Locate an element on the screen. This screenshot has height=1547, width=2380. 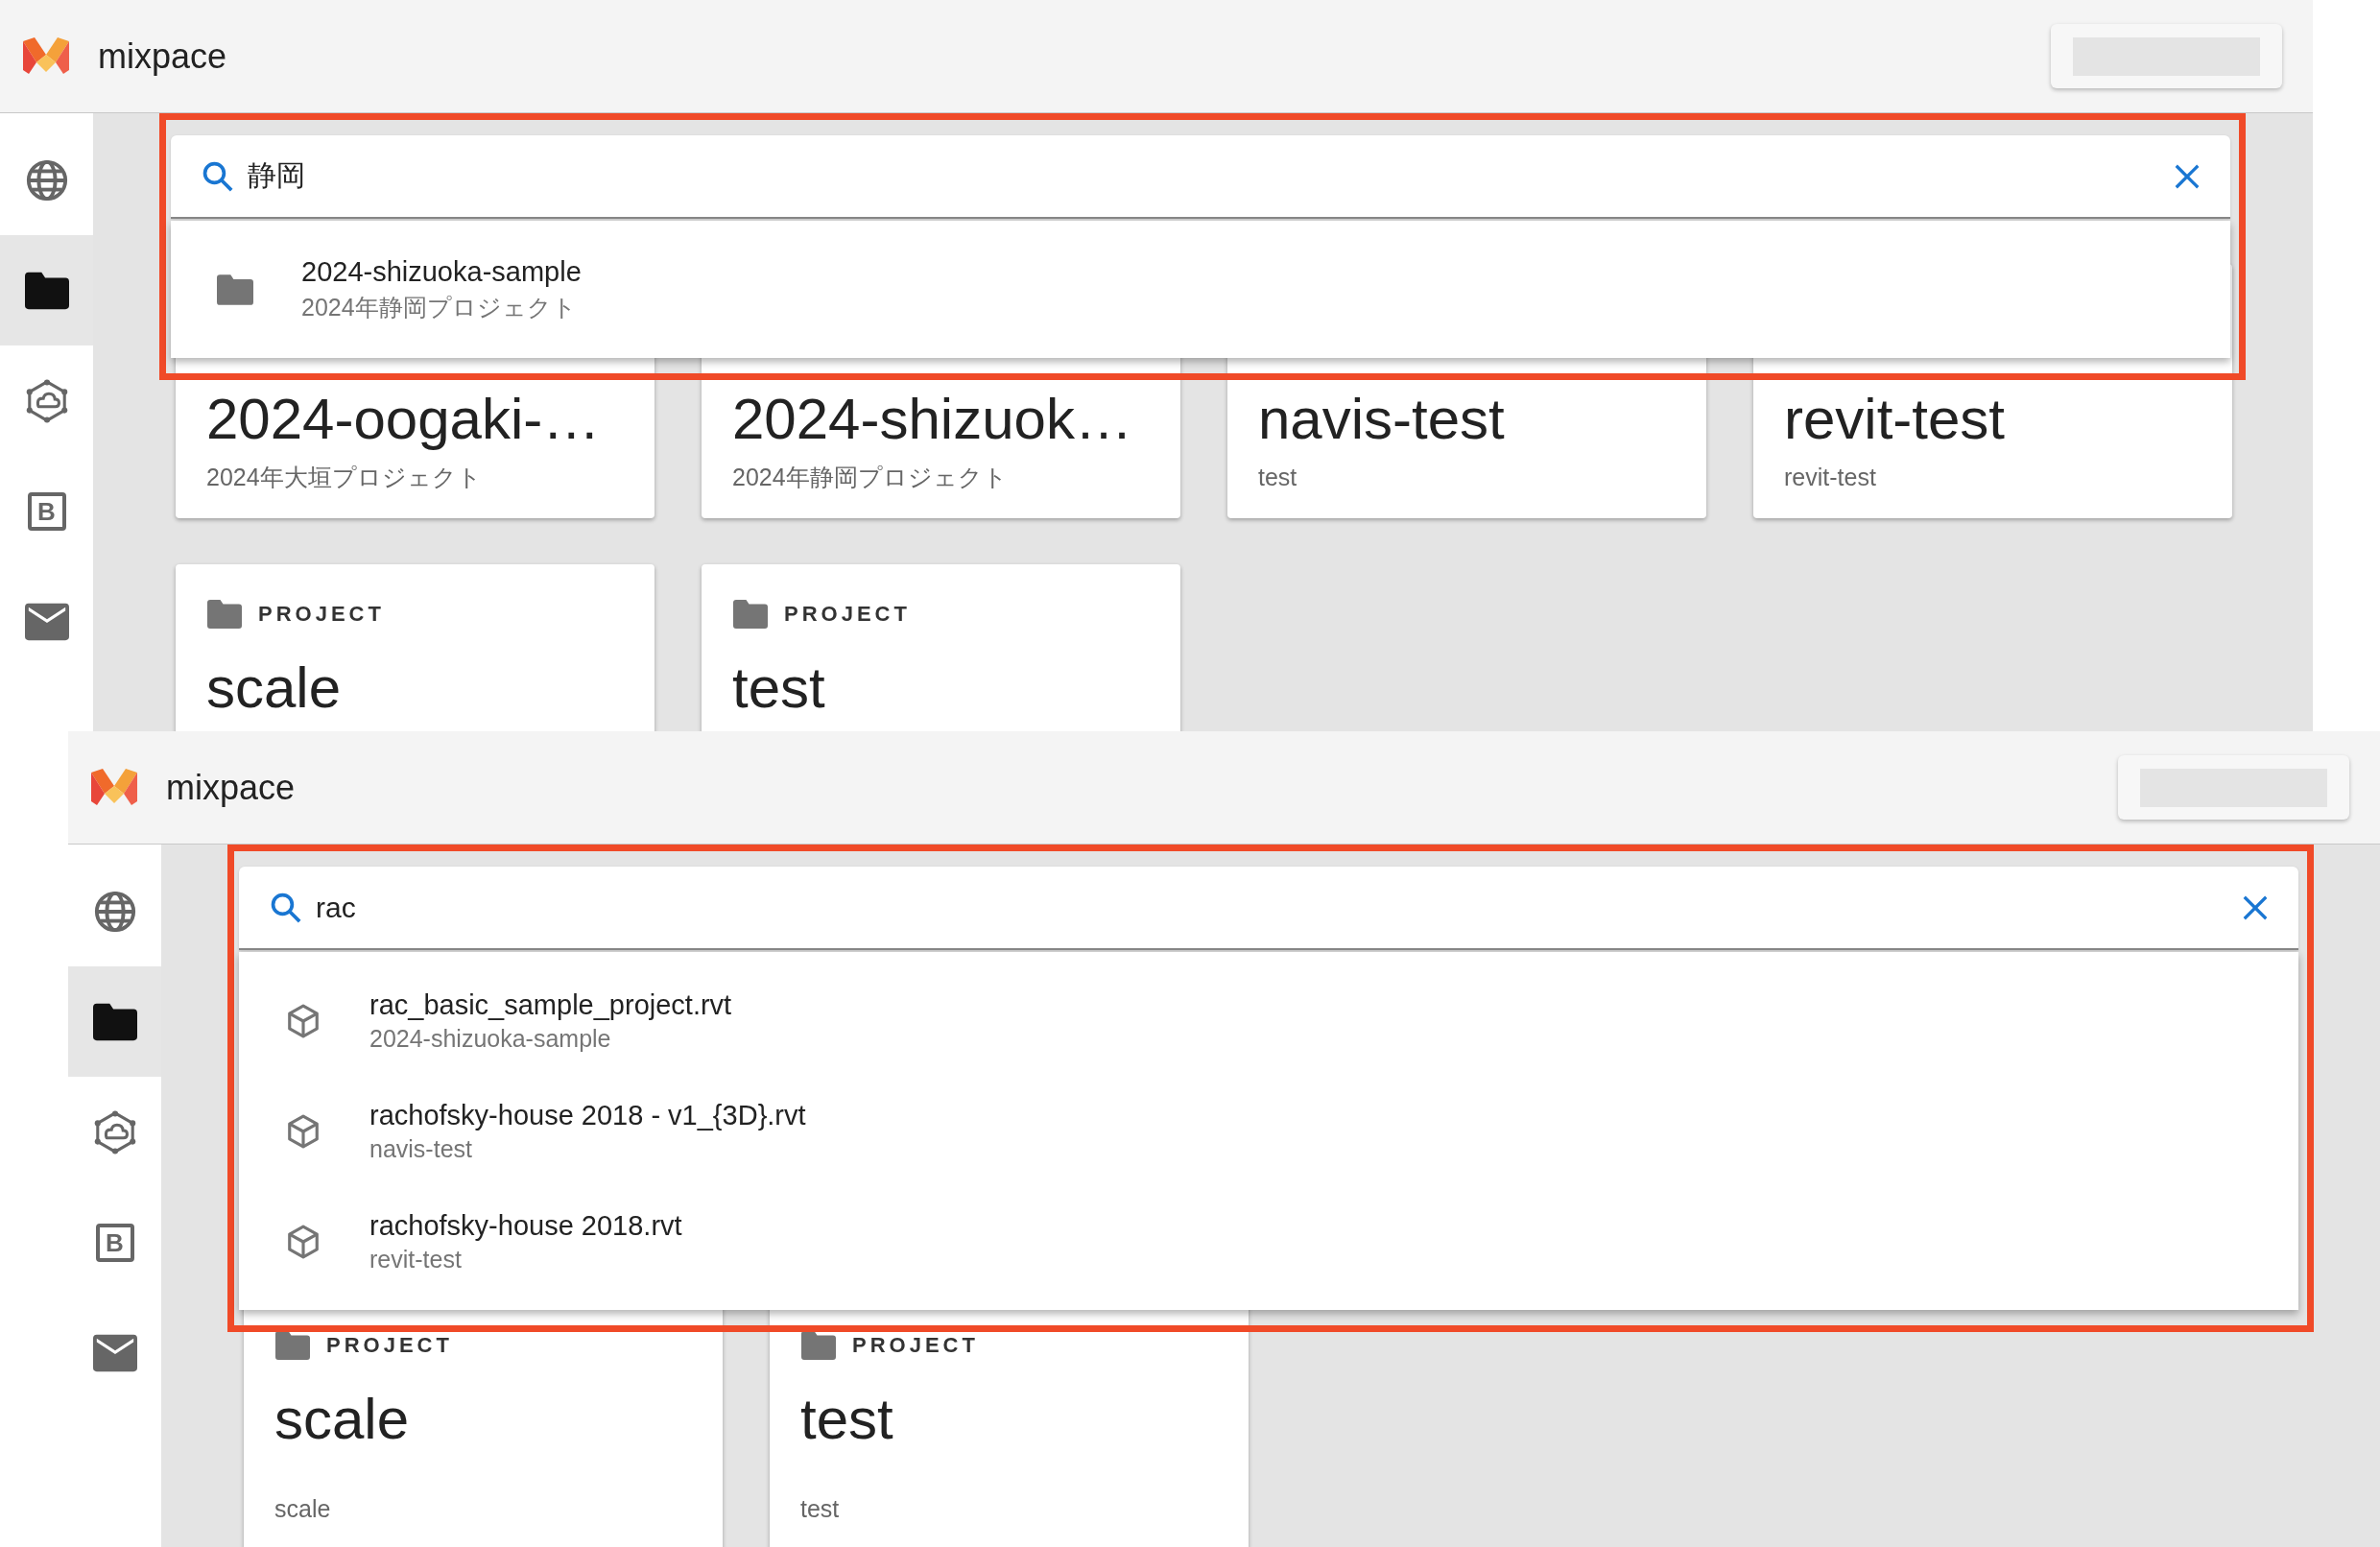
card-subtitle: scale is located at coordinates (303, 1509).